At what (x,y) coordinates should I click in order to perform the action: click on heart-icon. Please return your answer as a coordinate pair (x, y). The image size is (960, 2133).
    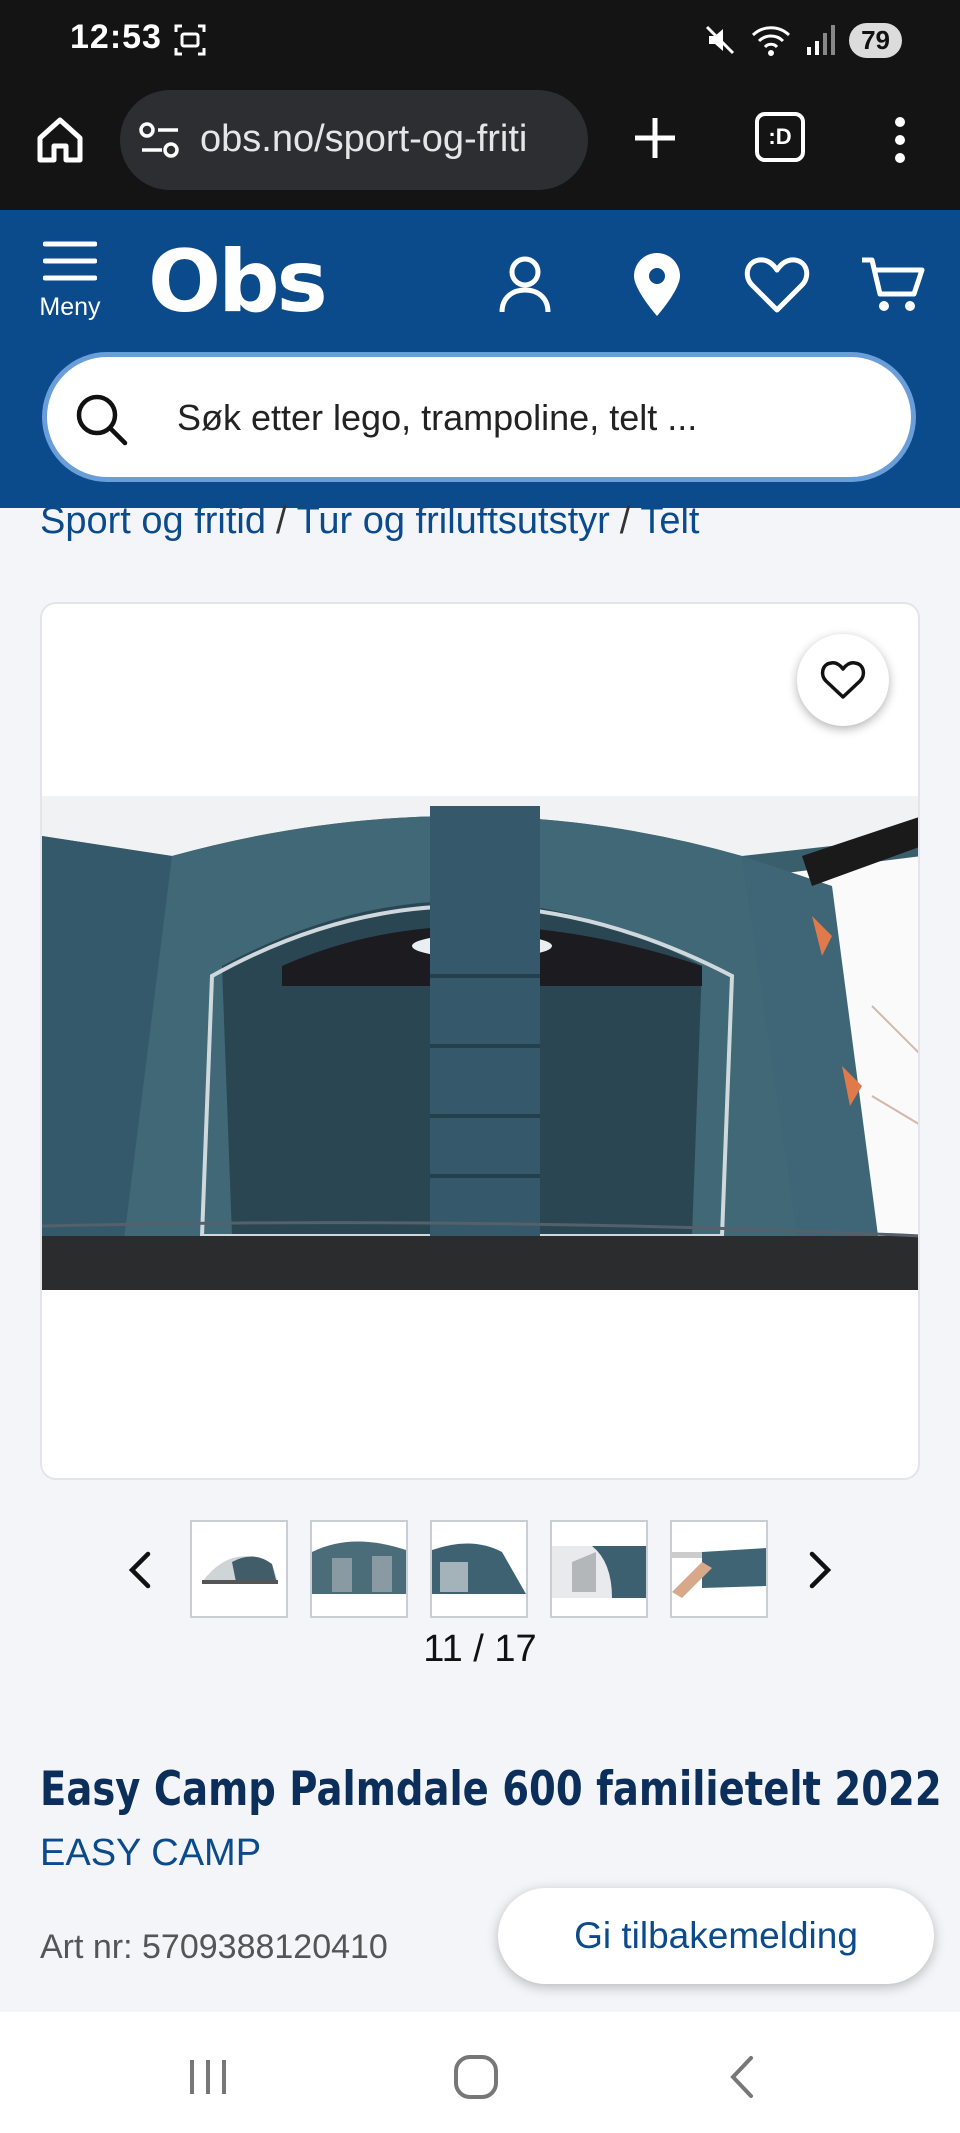
    Looking at the image, I should click on (843, 680).